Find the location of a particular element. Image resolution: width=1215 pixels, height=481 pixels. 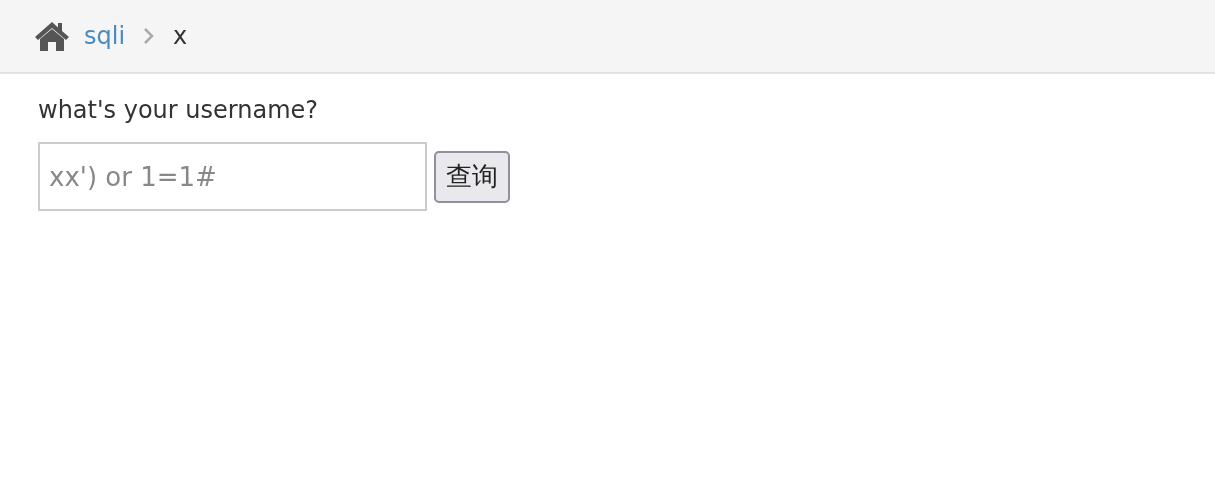

breadcrumb-link: sqli is located at coordinates (105, 36).